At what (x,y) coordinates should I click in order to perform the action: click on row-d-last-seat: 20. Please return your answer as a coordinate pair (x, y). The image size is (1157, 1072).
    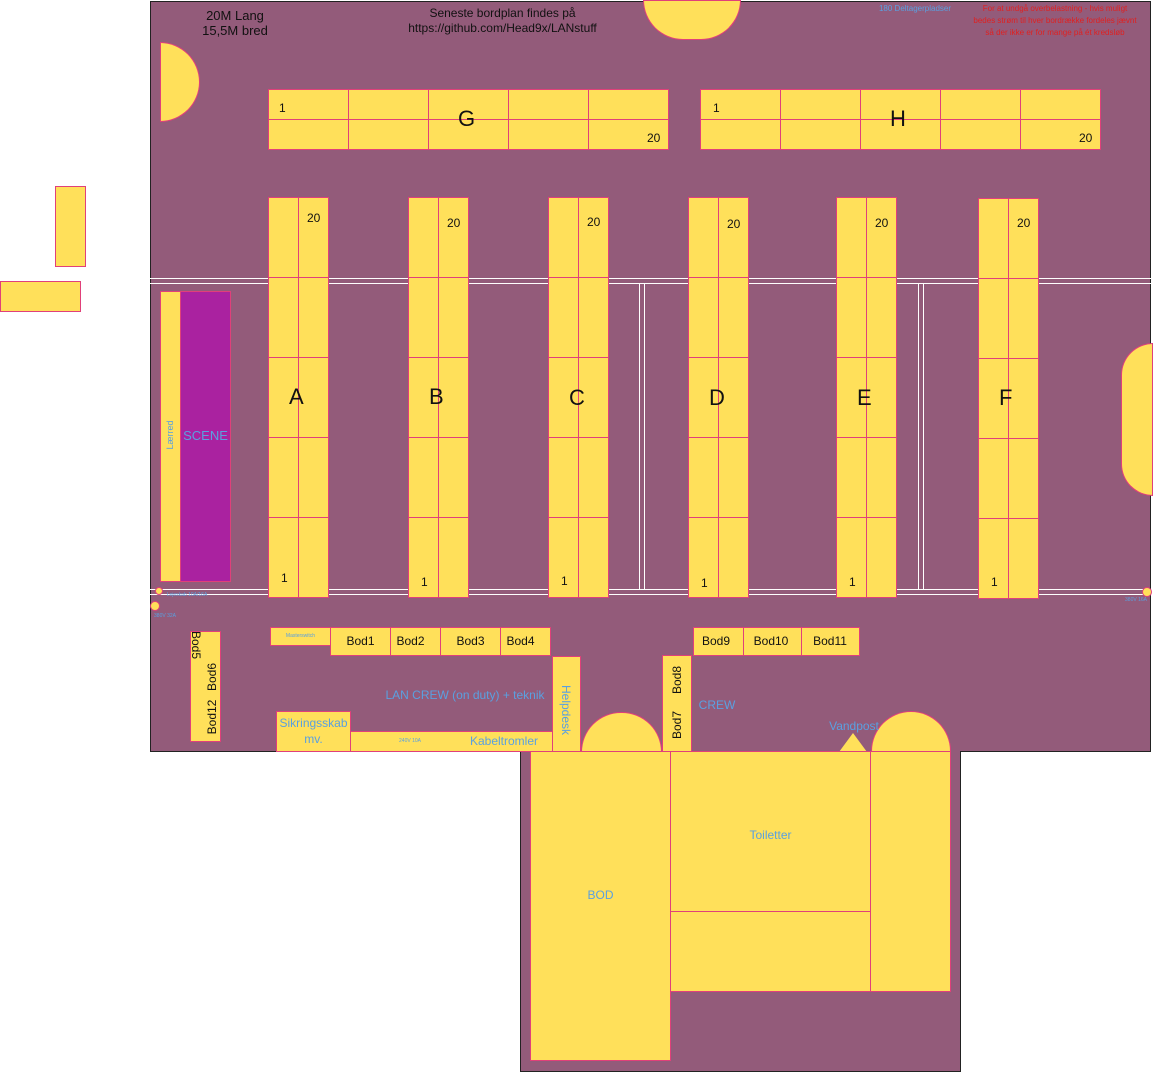
    Looking at the image, I should click on (734, 224).